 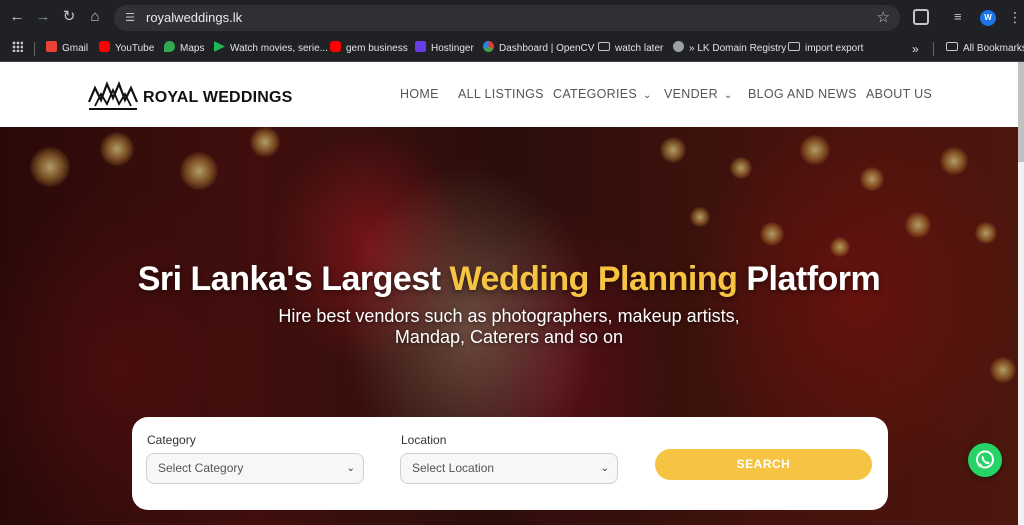 What do you see at coordinates (639, 48) in the screenshot?
I see `bookmark-label: watch later` at bounding box center [639, 48].